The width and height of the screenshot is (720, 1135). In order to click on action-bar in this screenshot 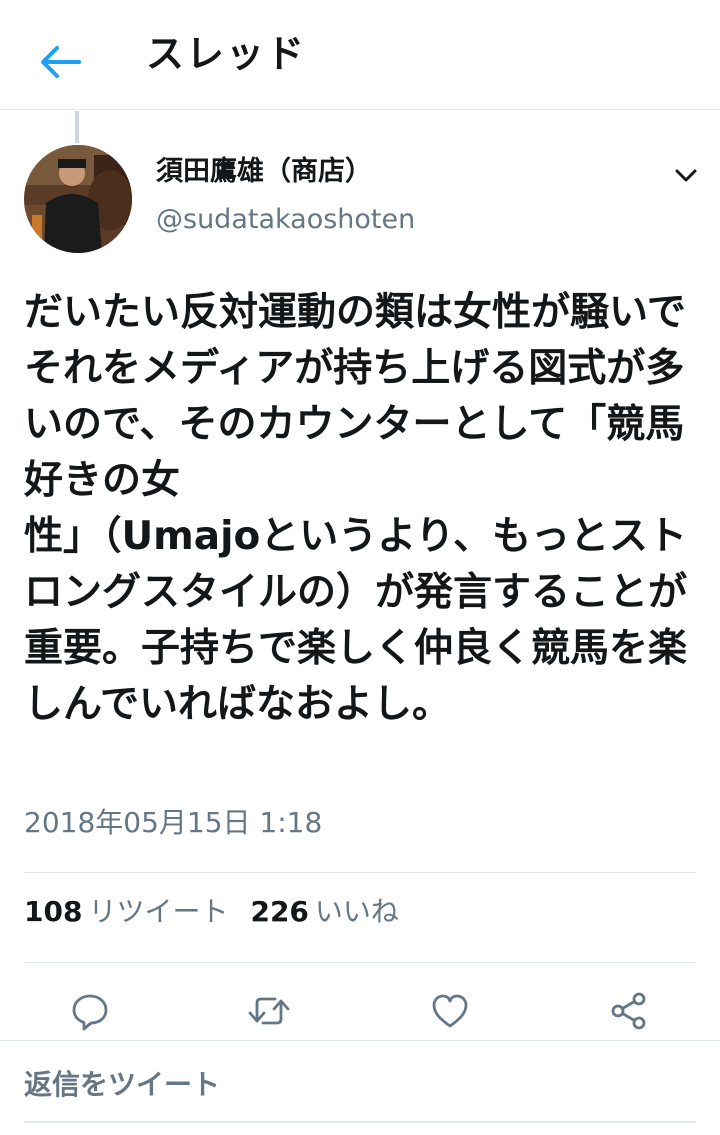, I will do `click(360, 1011)`.